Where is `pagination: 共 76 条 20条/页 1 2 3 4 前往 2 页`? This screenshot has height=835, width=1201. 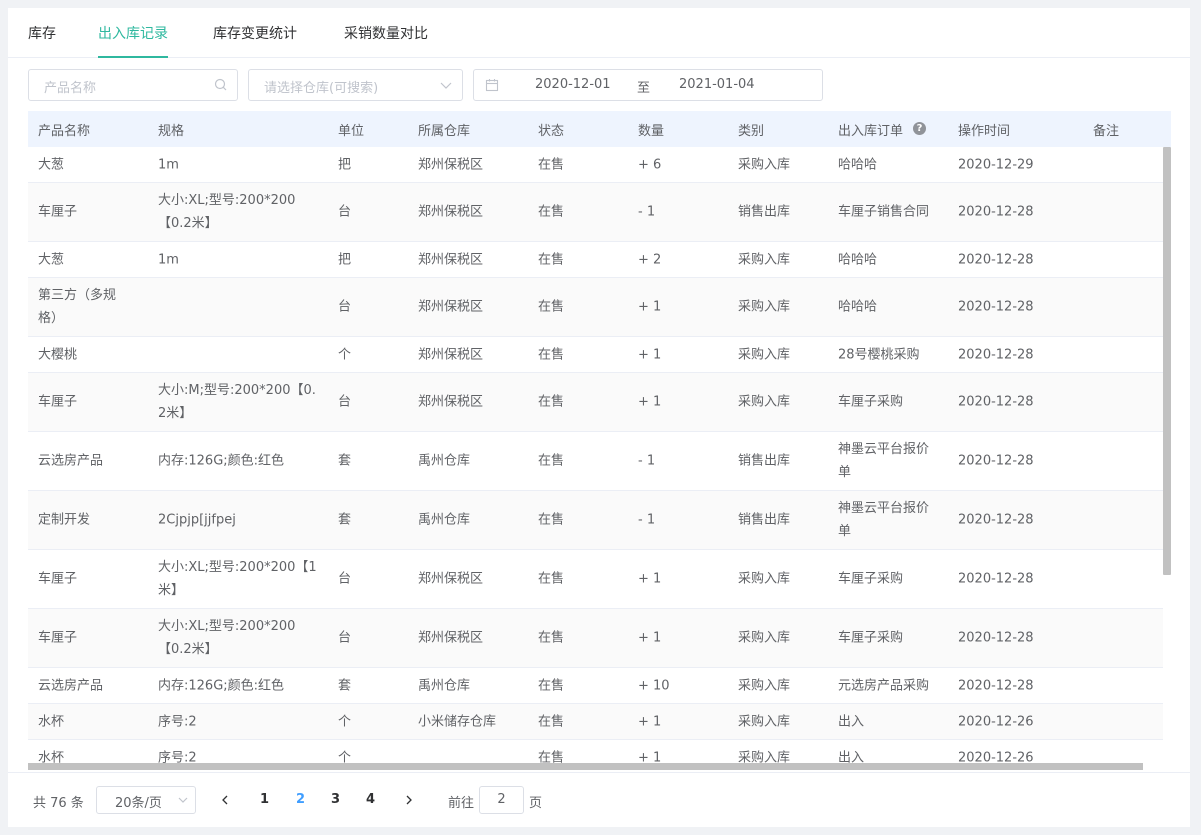
pagination: 共 76 条 20条/页 1 2 3 4 前往 2 页 is located at coordinates (599, 799).